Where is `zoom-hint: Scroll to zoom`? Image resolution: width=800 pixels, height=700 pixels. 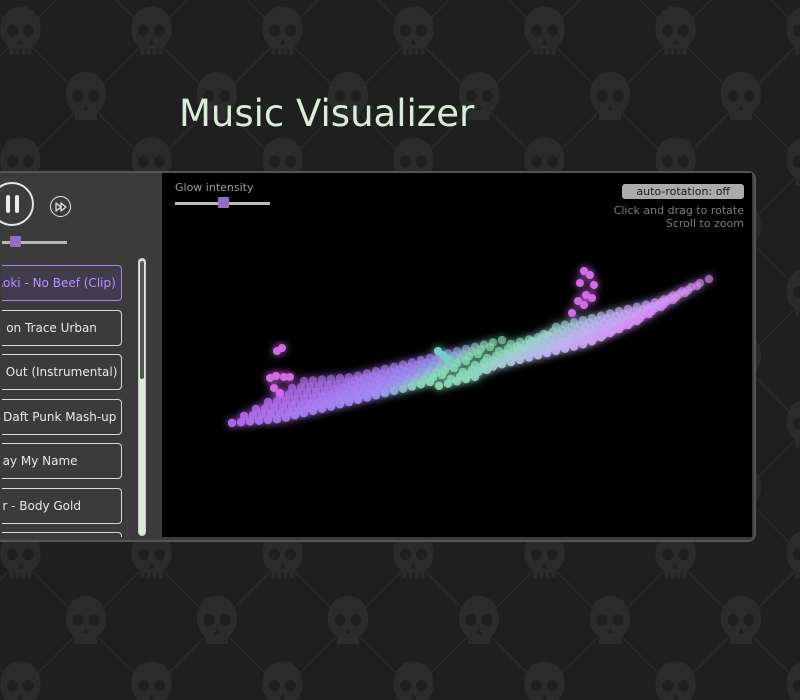
zoom-hint: Scroll to zoom is located at coordinates (704, 223).